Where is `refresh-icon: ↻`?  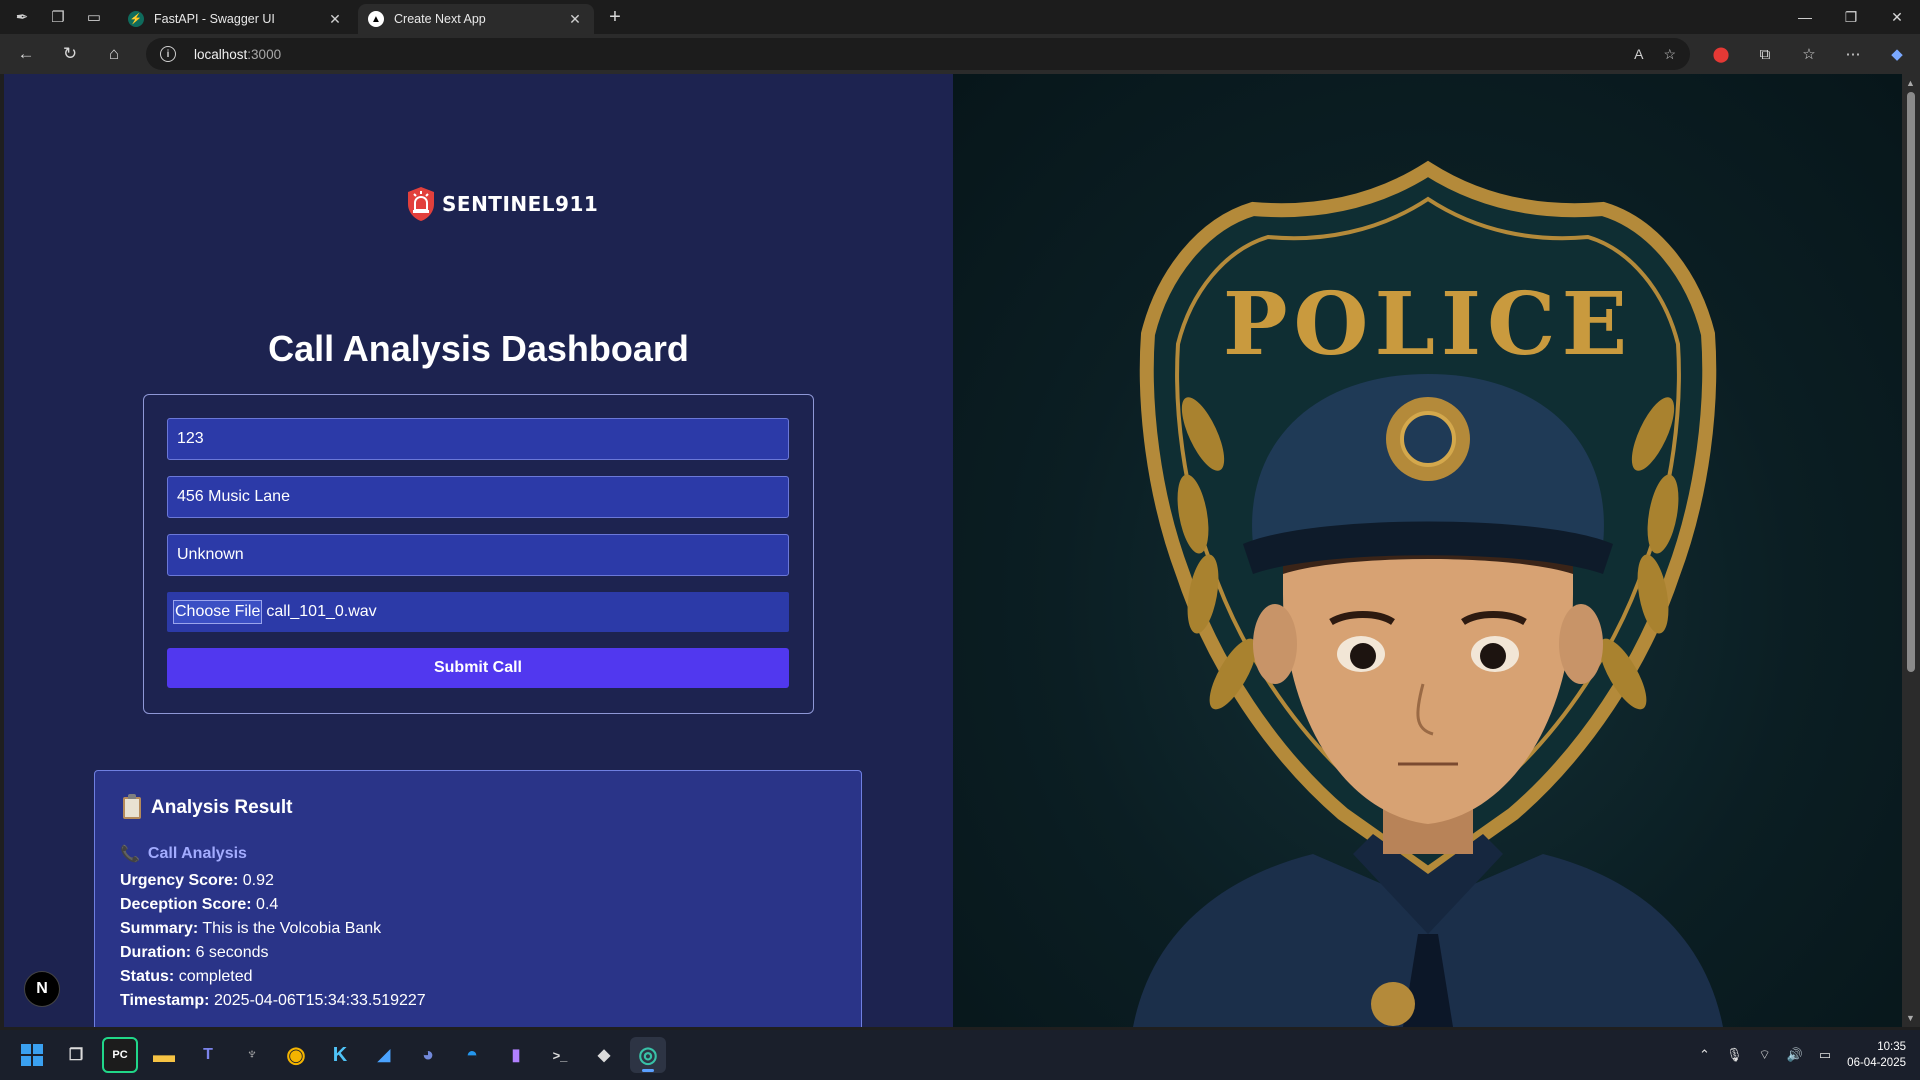
refresh-icon: ↻ is located at coordinates (70, 54).